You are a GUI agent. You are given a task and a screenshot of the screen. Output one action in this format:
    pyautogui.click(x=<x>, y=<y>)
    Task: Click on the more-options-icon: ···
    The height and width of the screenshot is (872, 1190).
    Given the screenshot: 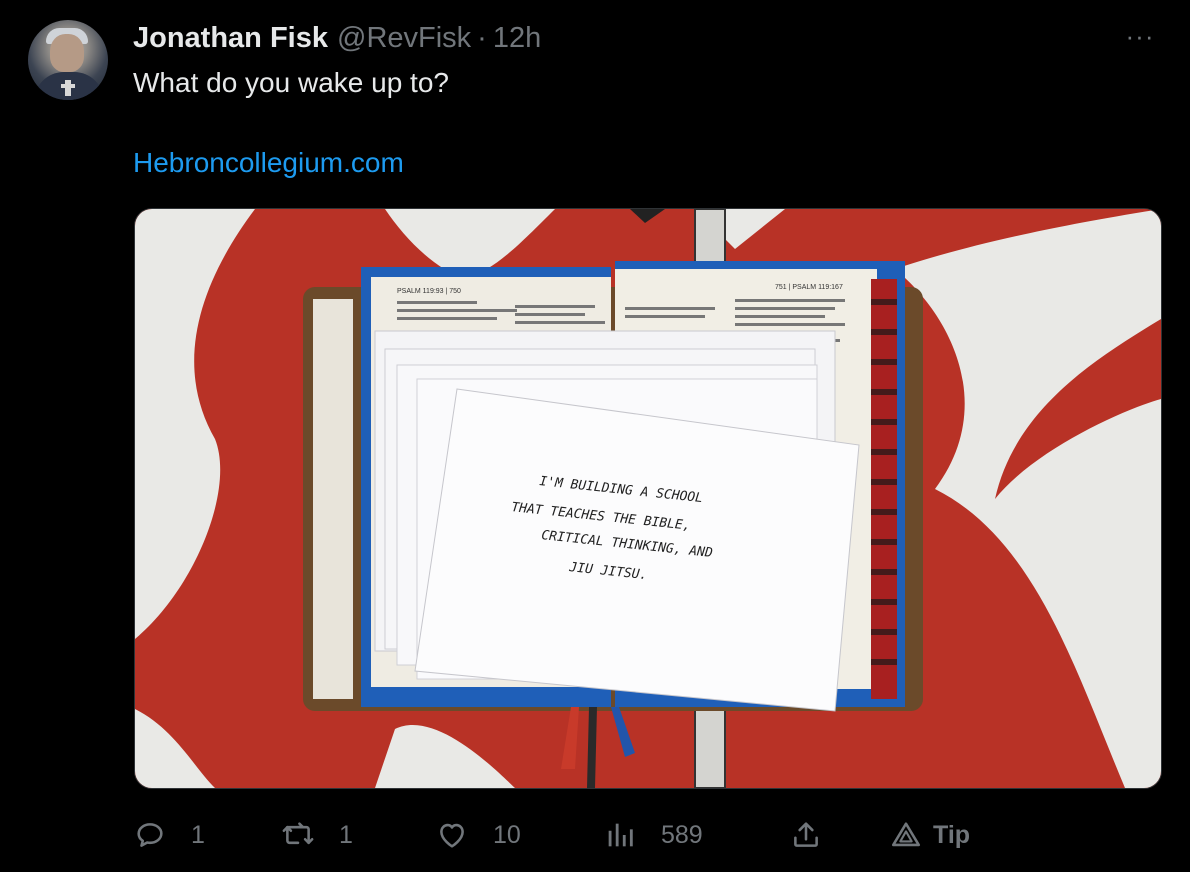 What is the action you would take?
    pyautogui.click(x=1140, y=37)
    